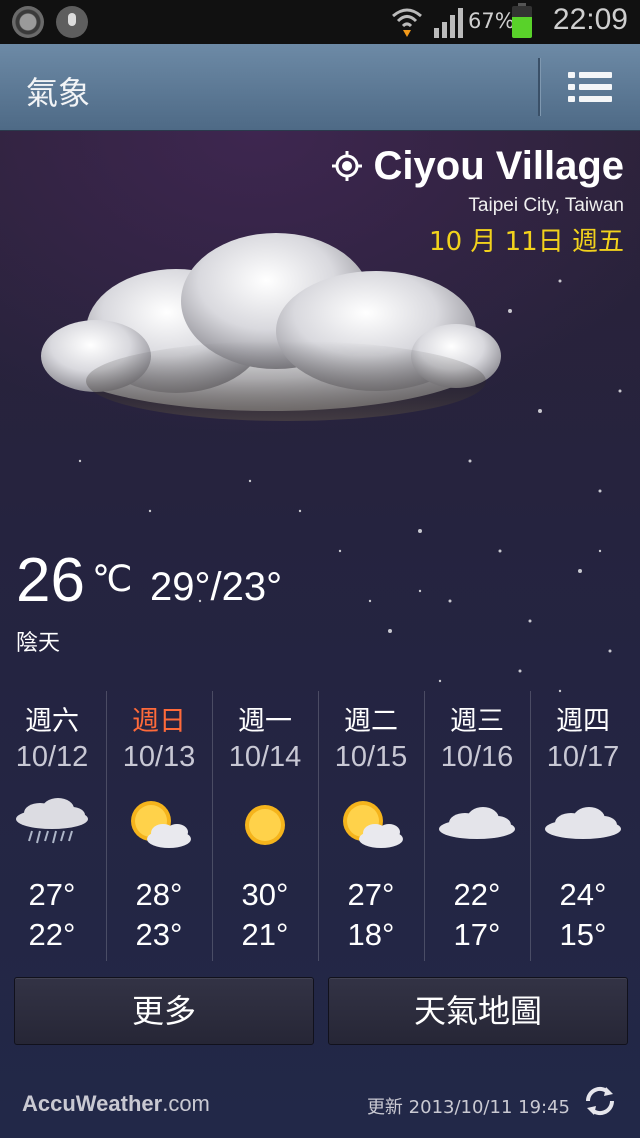 This screenshot has height=1138, width=640. What do you see at coordinates (320, 22) in the screenshot?
I see `status-bar: 67% 22:09` at bounding box center [320, 22].